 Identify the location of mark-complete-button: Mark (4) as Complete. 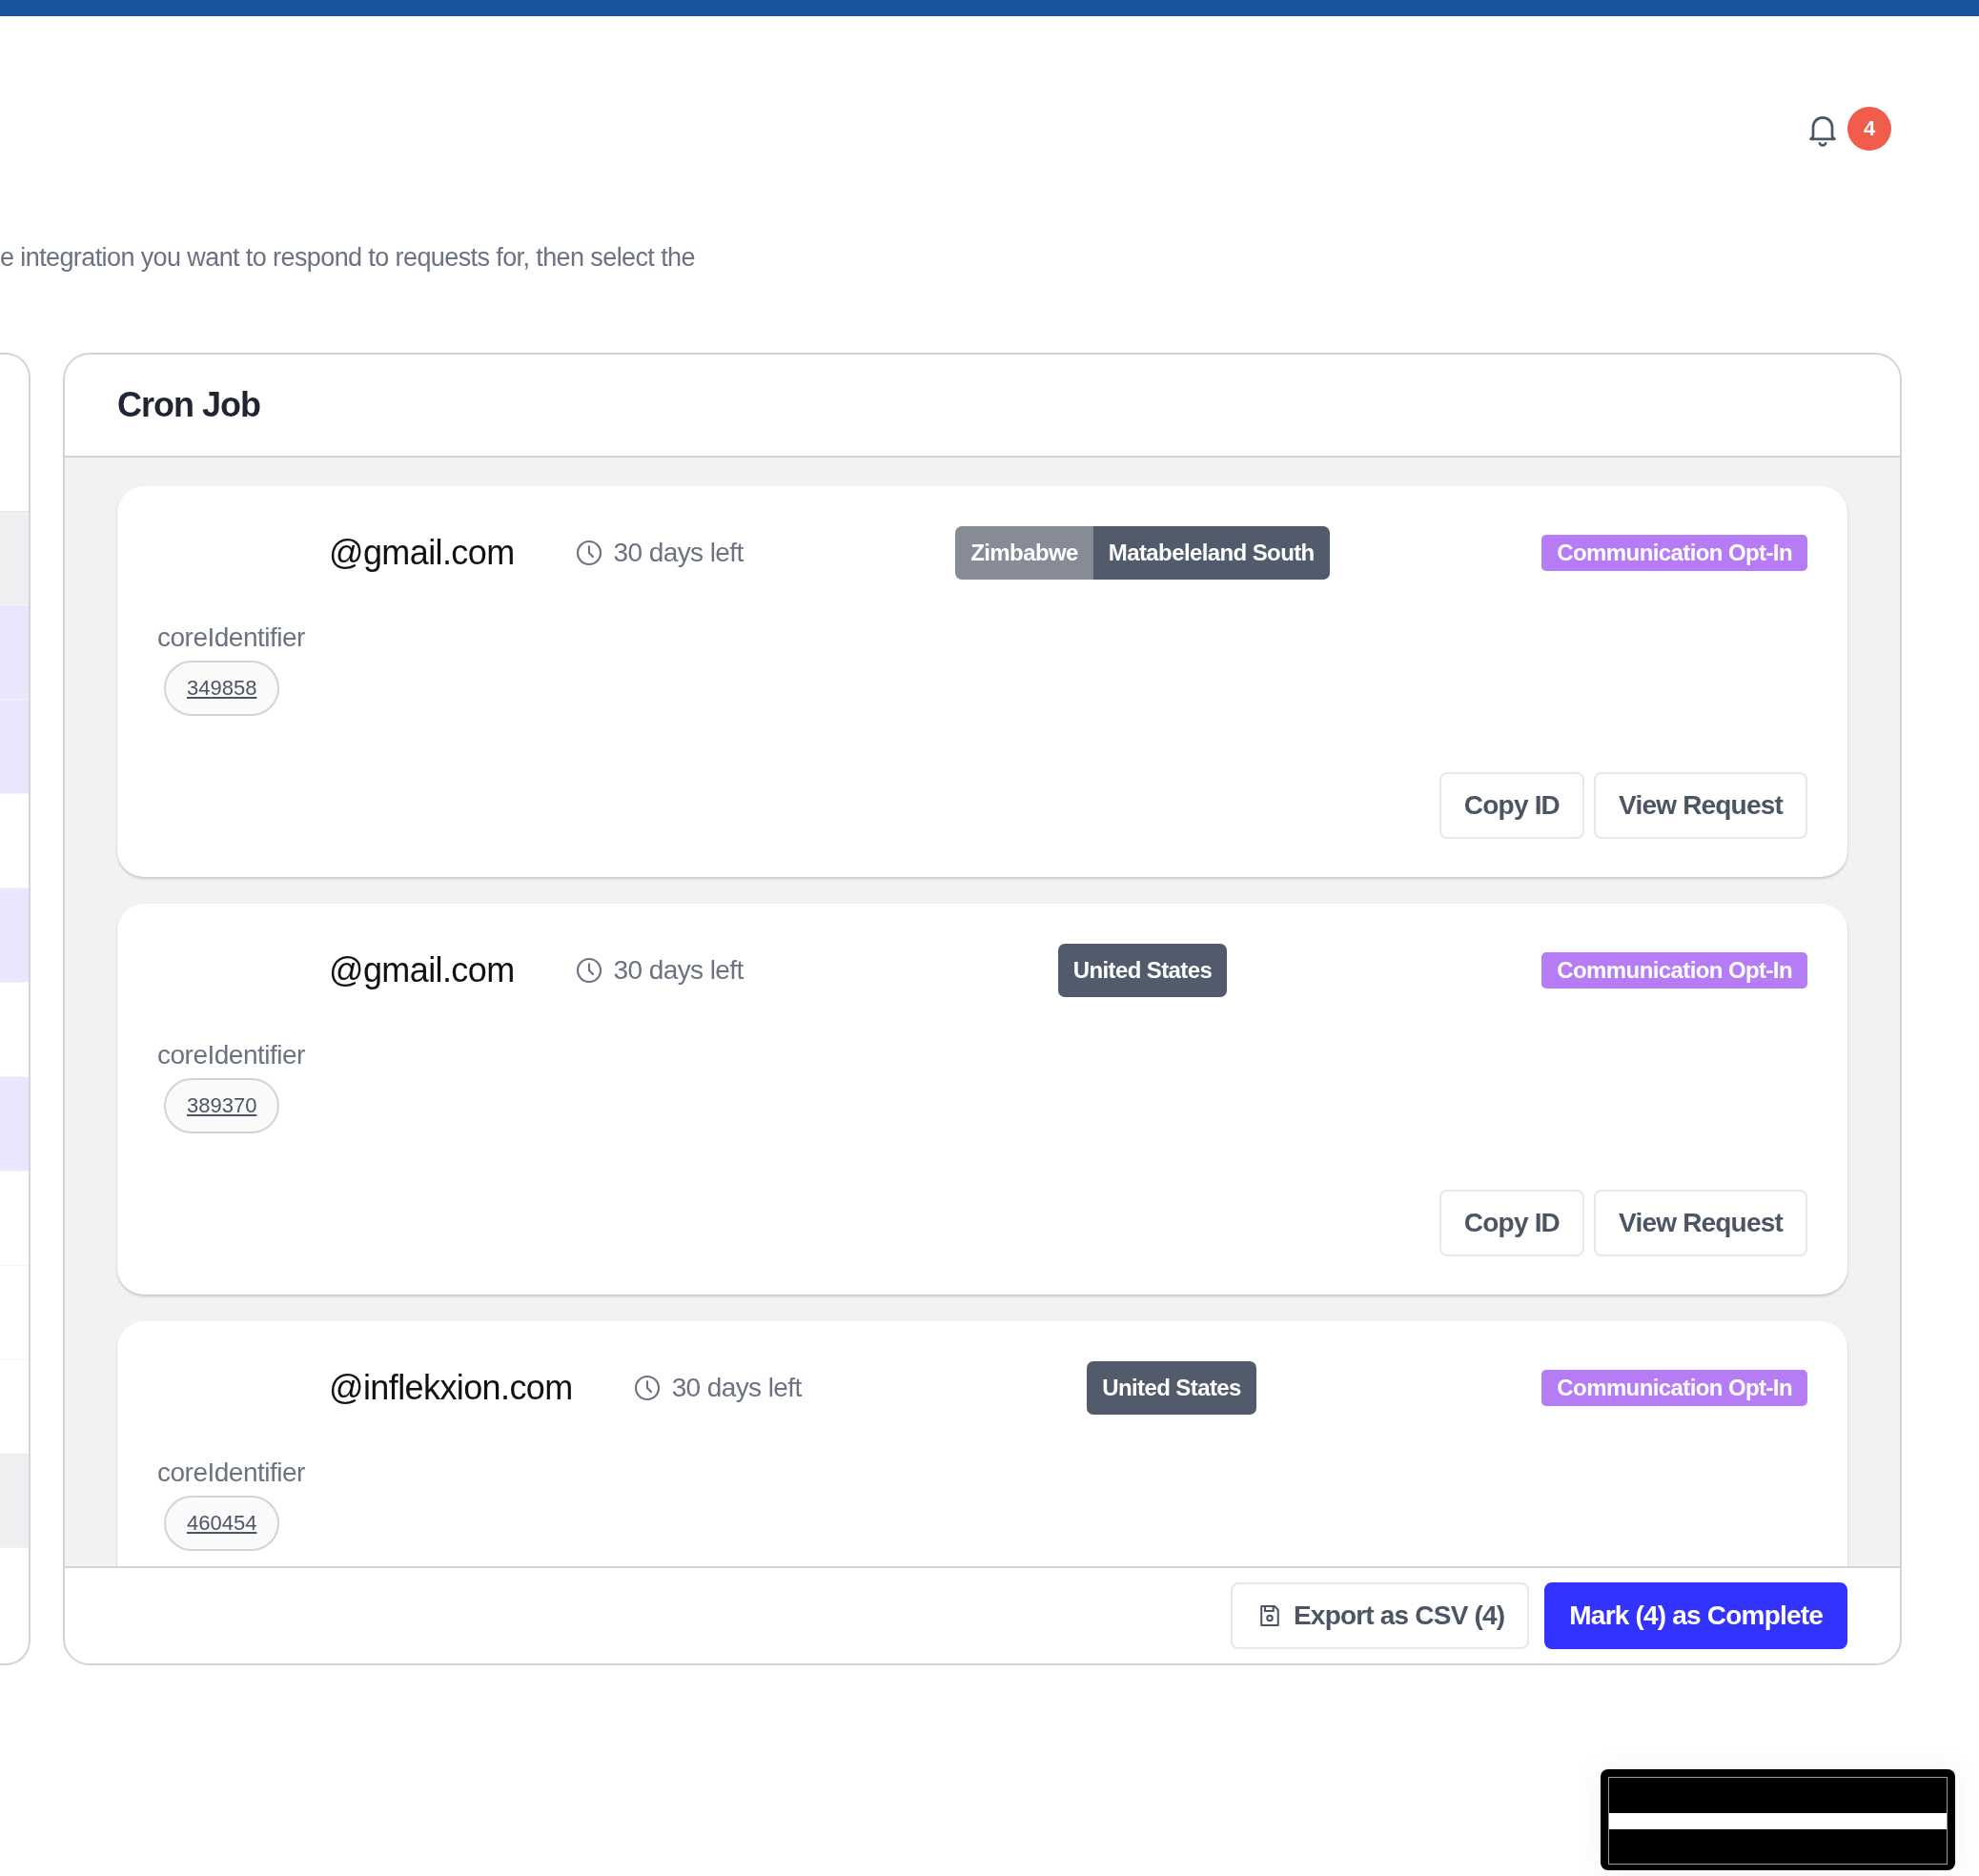
(1695, 1615).